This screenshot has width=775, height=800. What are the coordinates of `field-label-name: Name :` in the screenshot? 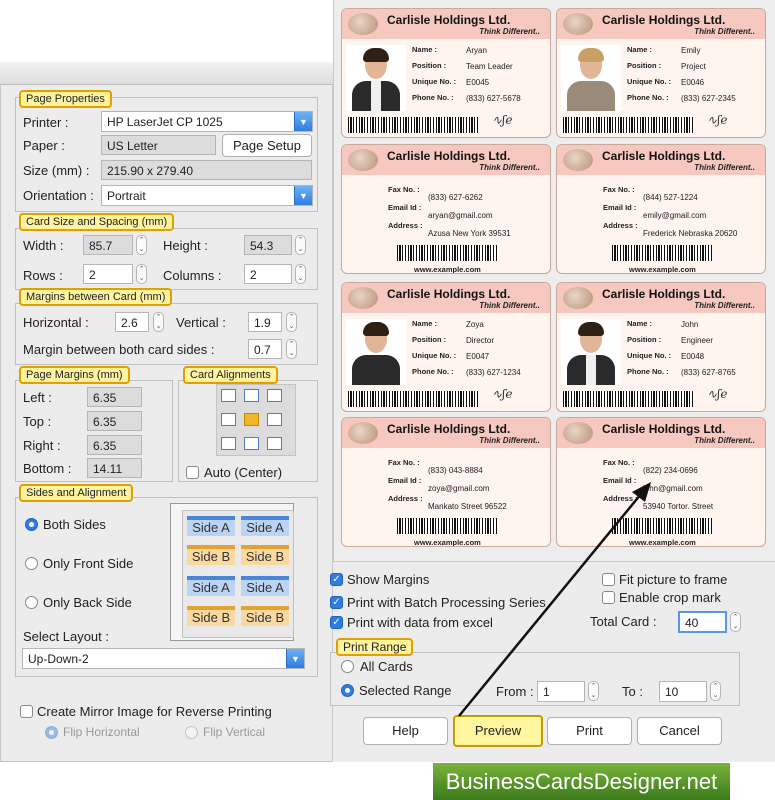 It's located at (640, 323).